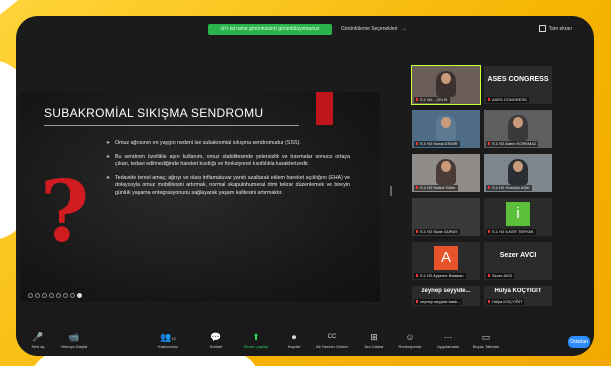 The height and width of the screenshot is (382, 611). Describe the element at coordinates (216, 337) in the screenshot. I see `chat-icon: 💬` at that location.